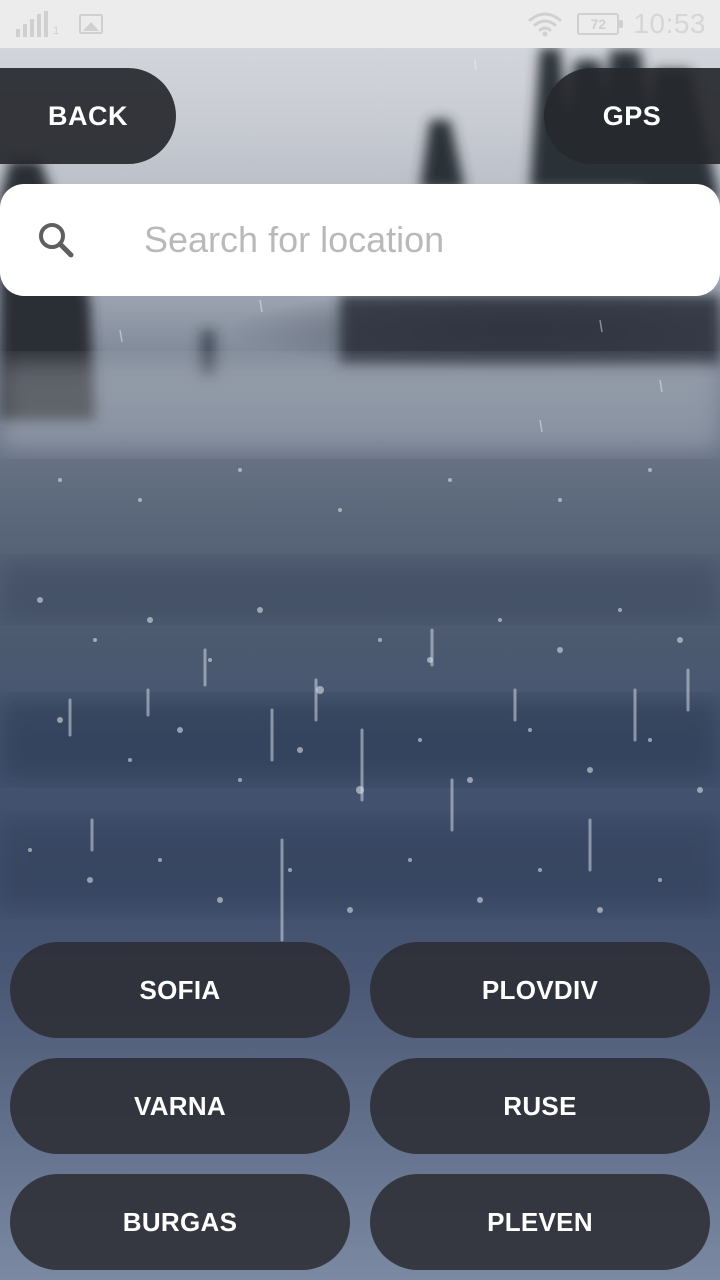 The image size is (720, 1280). What do you see at coordinates (88, 116) in the screenshot?
I see `back-button: BACK` at bounding box center [88, 116].